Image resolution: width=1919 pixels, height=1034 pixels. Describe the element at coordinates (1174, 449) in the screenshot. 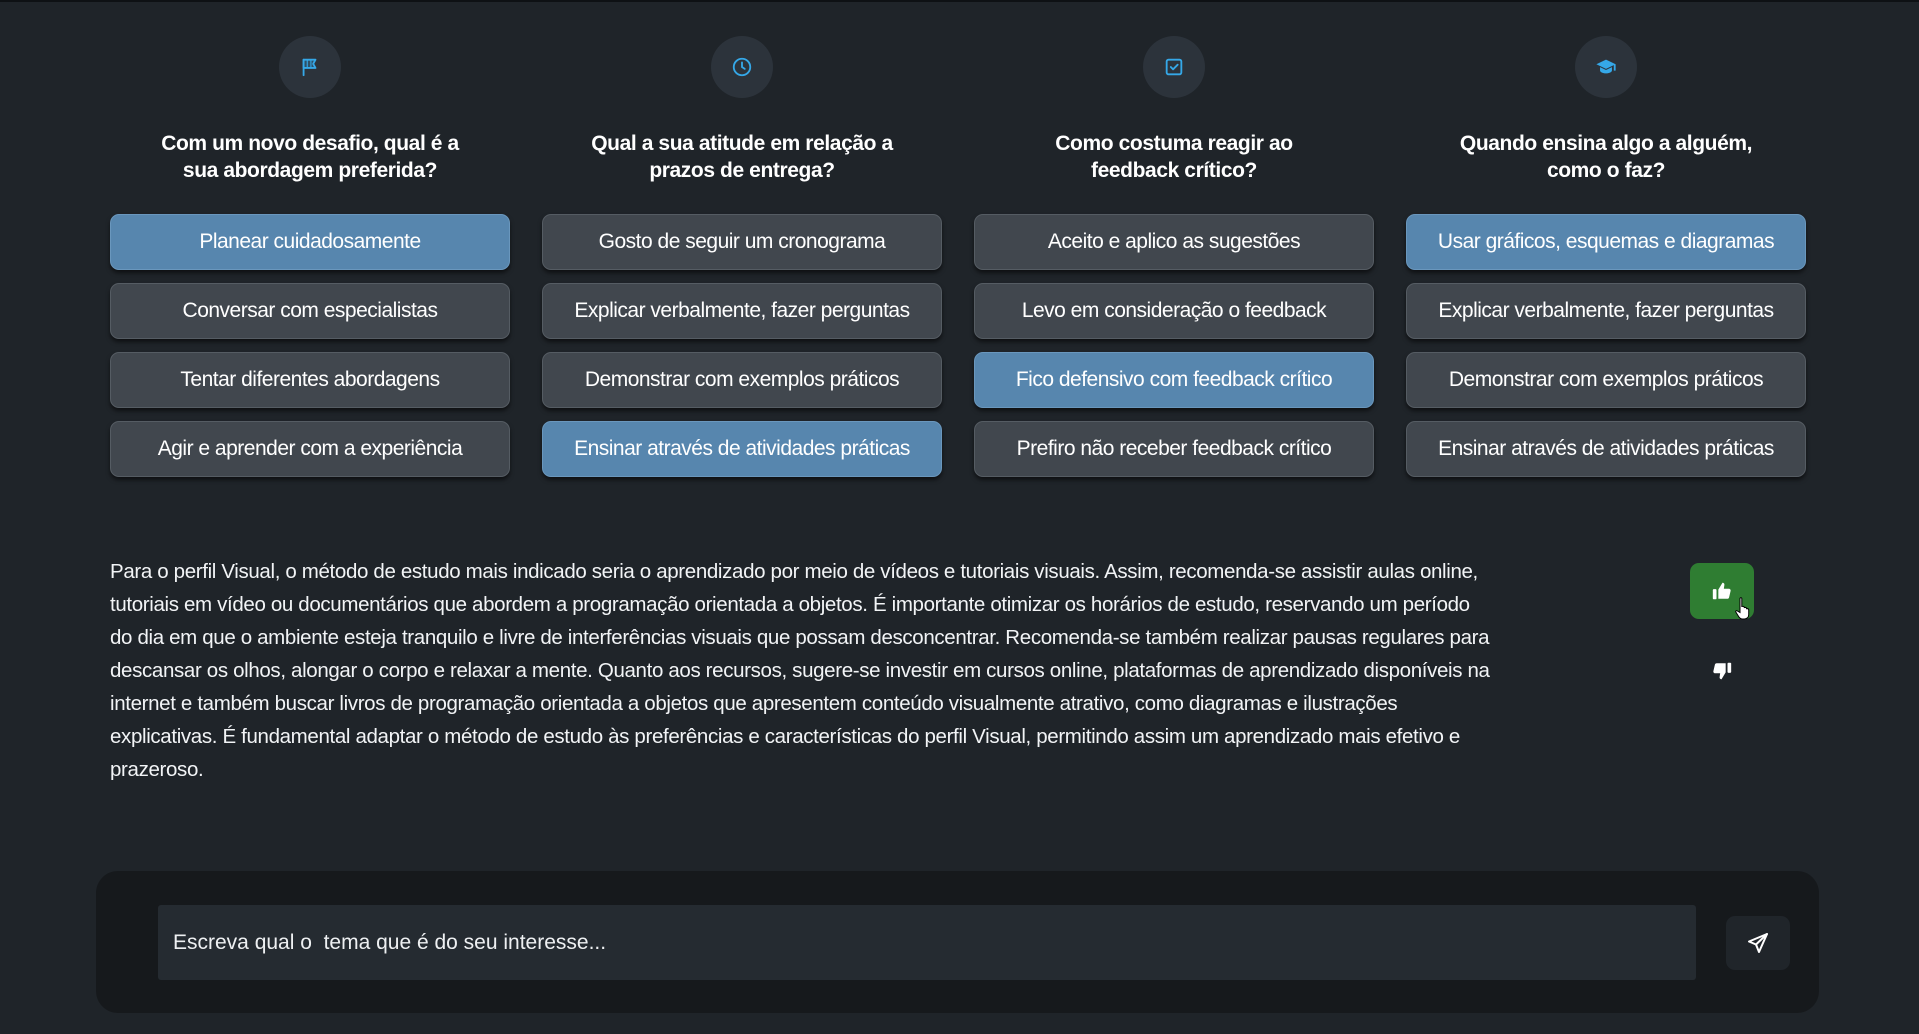

I see `option-button: Prefiro não receber feedback crítico` at that location.